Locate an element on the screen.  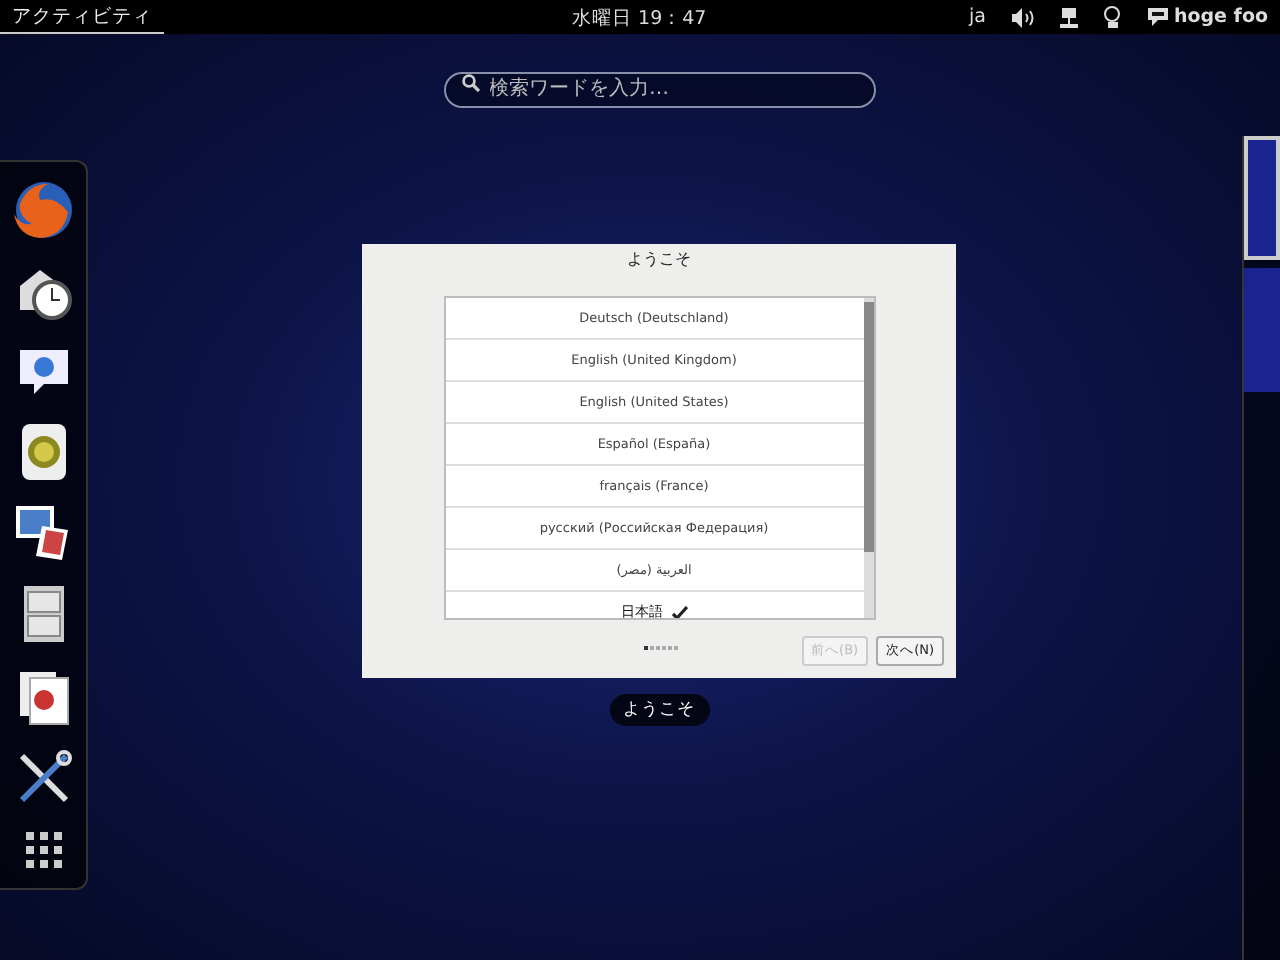
clock-text: 水曜日 19：47 is located at coordinates (639, 19).